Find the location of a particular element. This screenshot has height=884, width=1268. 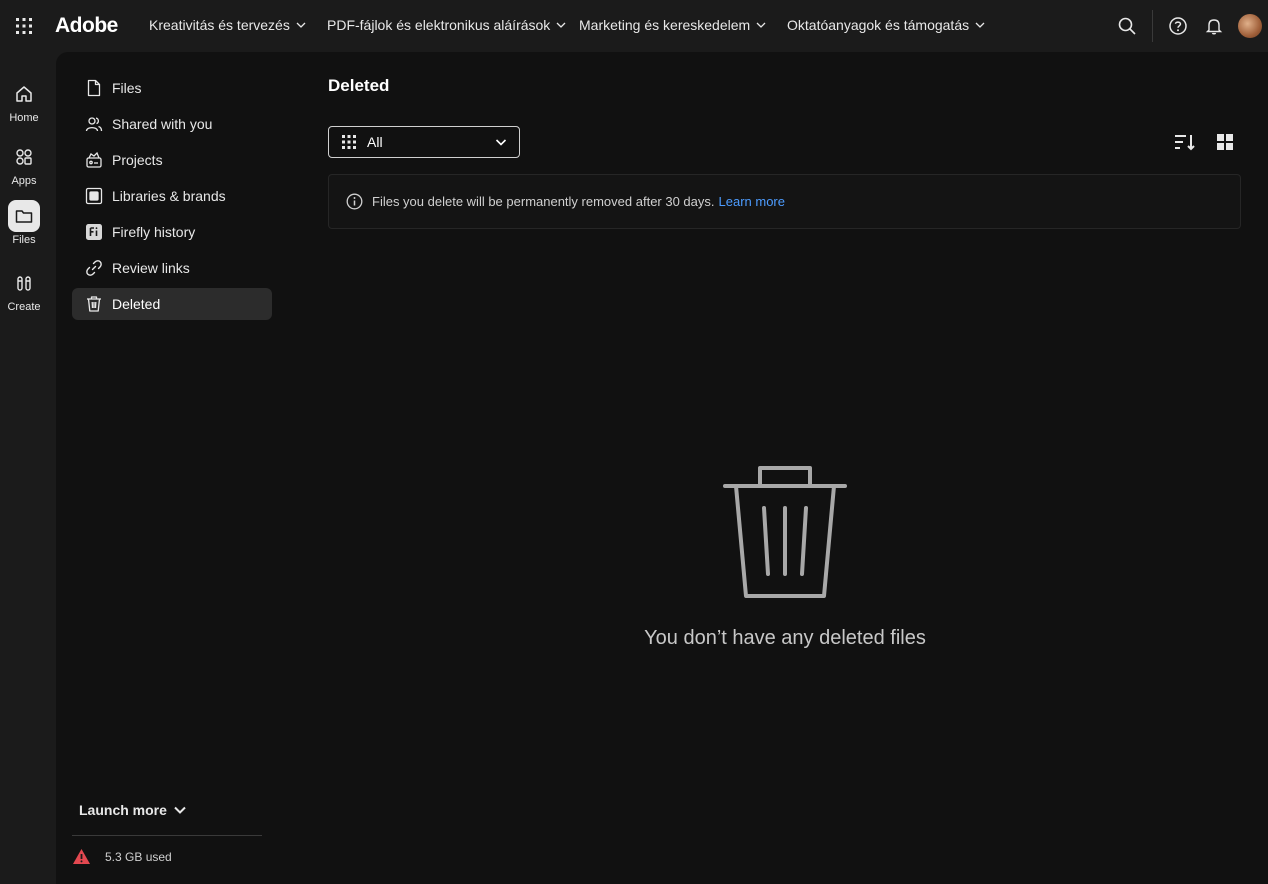

sidebar-item-label: Deleted is located at coordinates (136, 304).